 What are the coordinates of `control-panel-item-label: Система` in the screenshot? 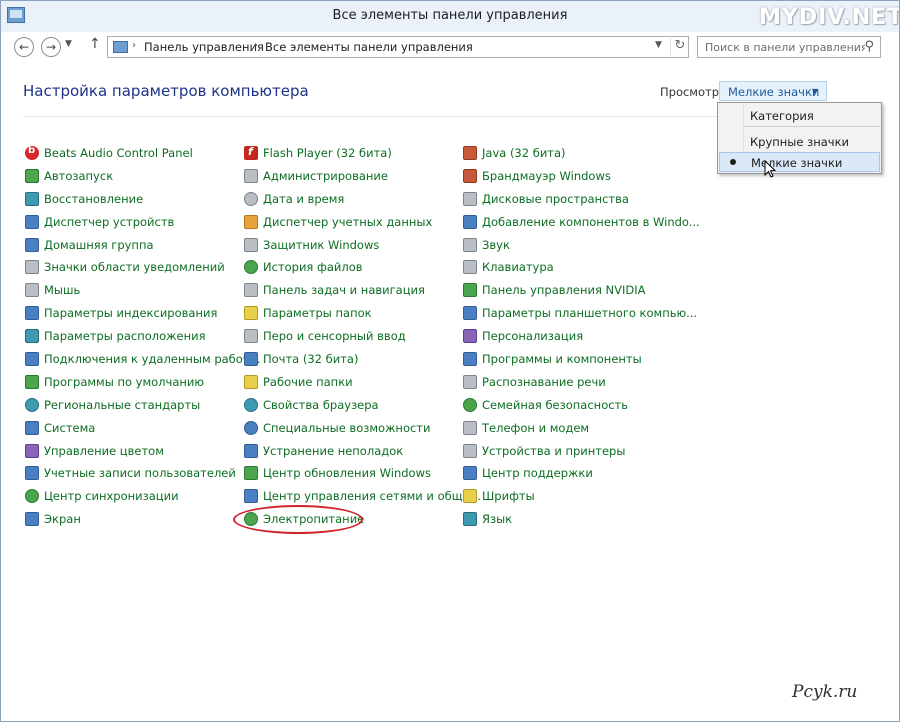 It's located at (70, 427).